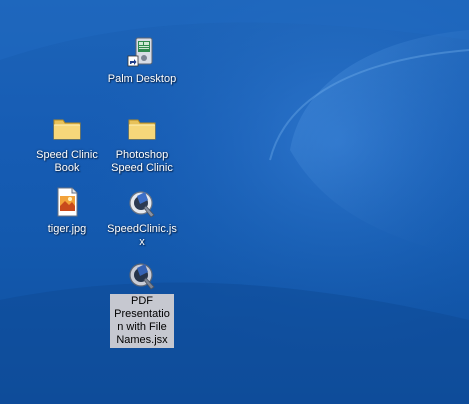  Describe the element at coordinates (142, 235) in the screenshot. I see `desktop-icon-label: SpeedClinic.jsx` at that location.